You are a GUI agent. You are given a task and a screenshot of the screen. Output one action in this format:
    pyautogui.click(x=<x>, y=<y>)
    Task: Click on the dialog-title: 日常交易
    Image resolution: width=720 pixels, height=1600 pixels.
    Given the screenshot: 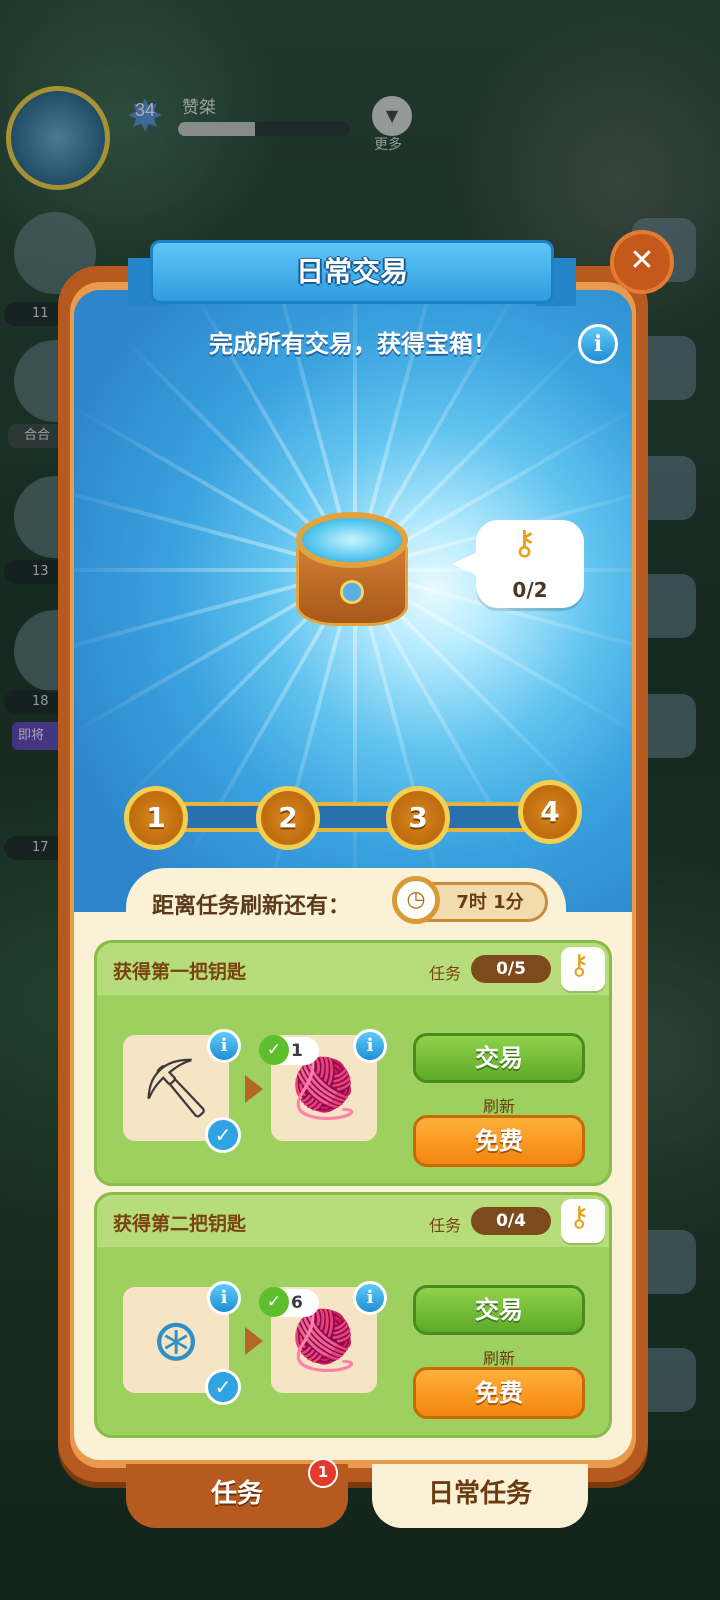 What is the action you would take?
    pyautogui.click(x=352, y=272)
    